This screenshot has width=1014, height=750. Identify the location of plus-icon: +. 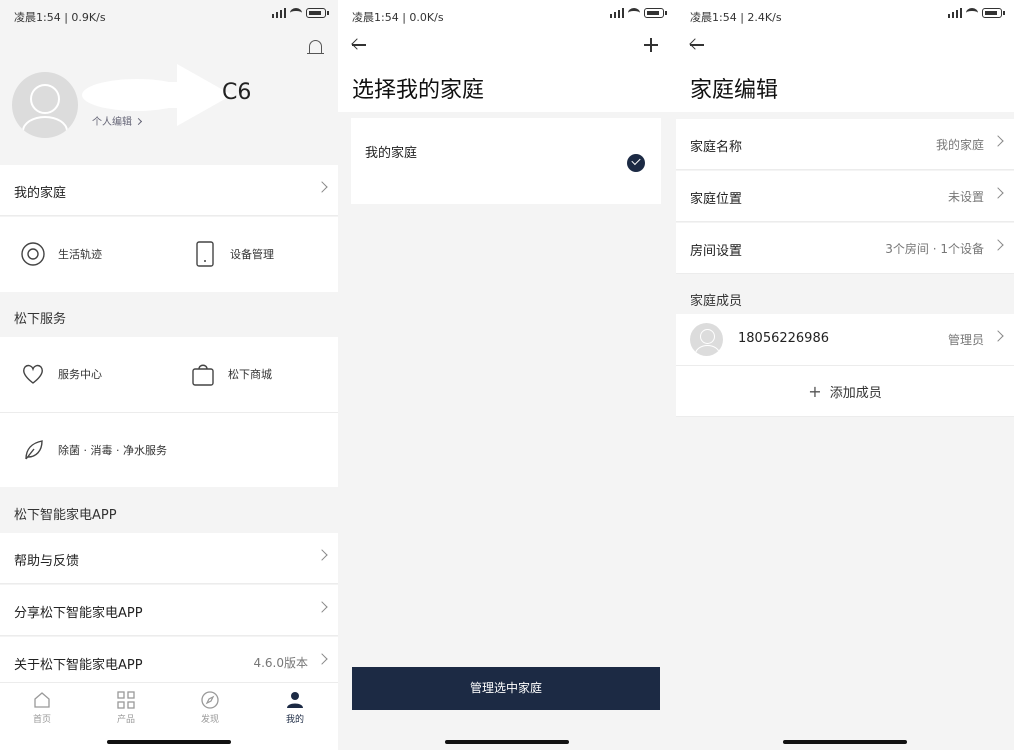
(815, 391).